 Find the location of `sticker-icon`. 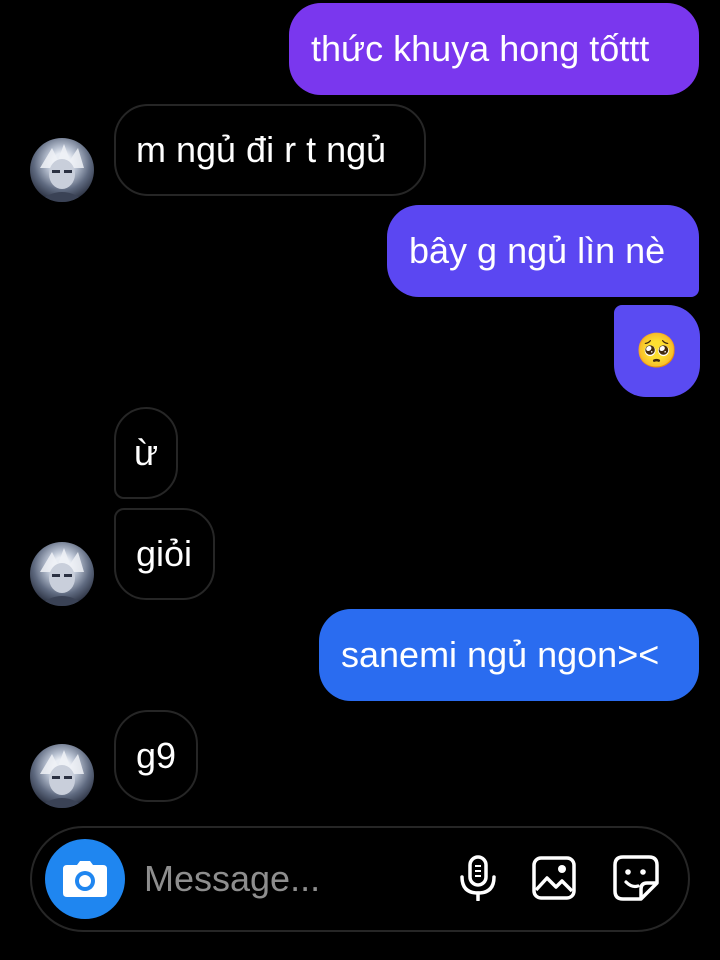

sticker-icon is located at coordinates (636, 878).